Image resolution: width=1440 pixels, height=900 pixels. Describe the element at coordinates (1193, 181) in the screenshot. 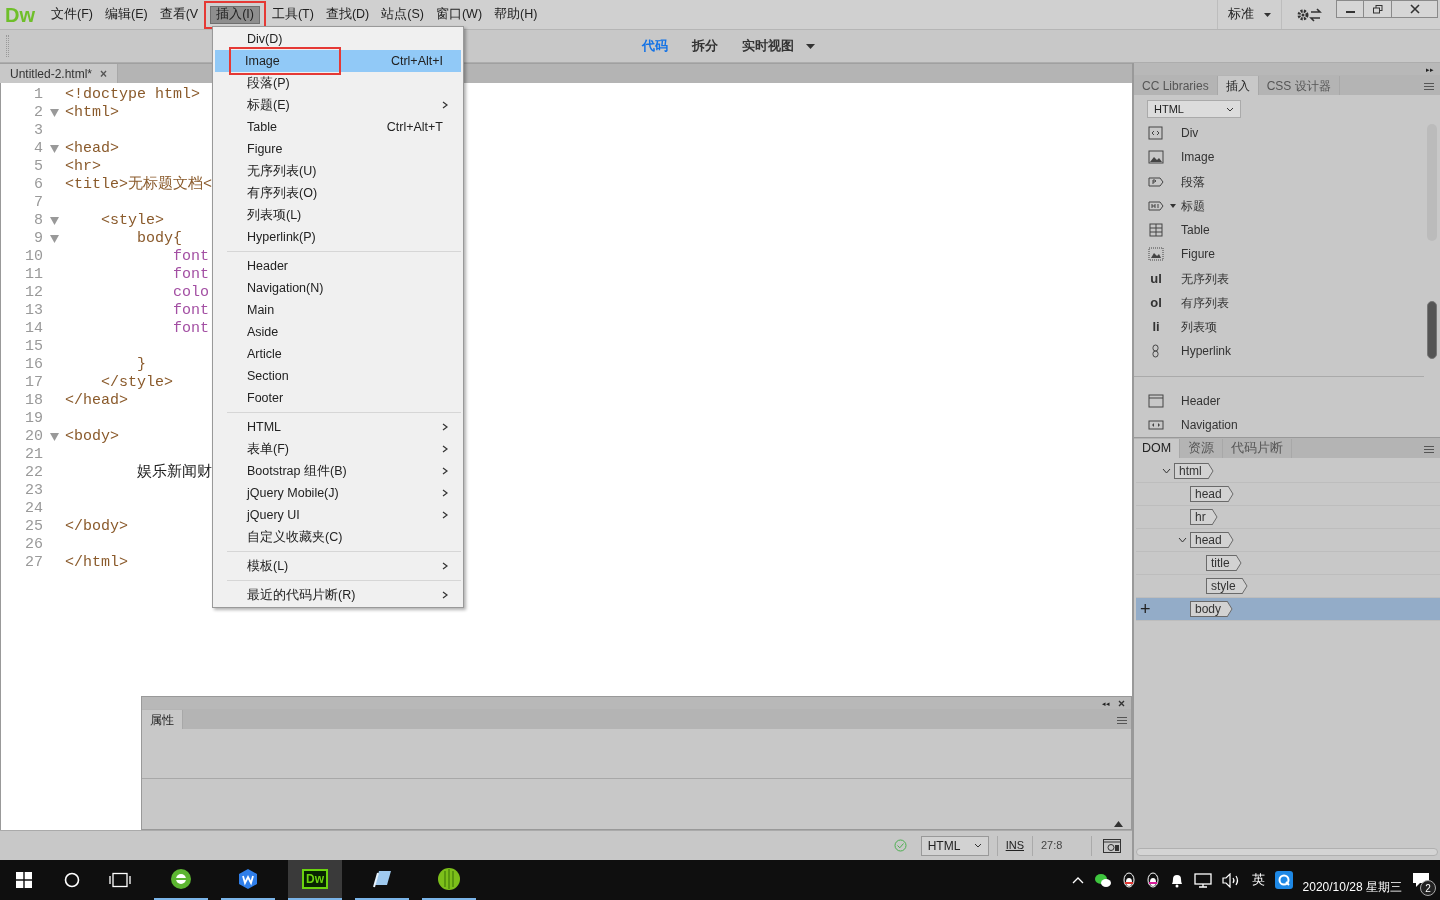

I see `insert-item-label: 段落` at that location.